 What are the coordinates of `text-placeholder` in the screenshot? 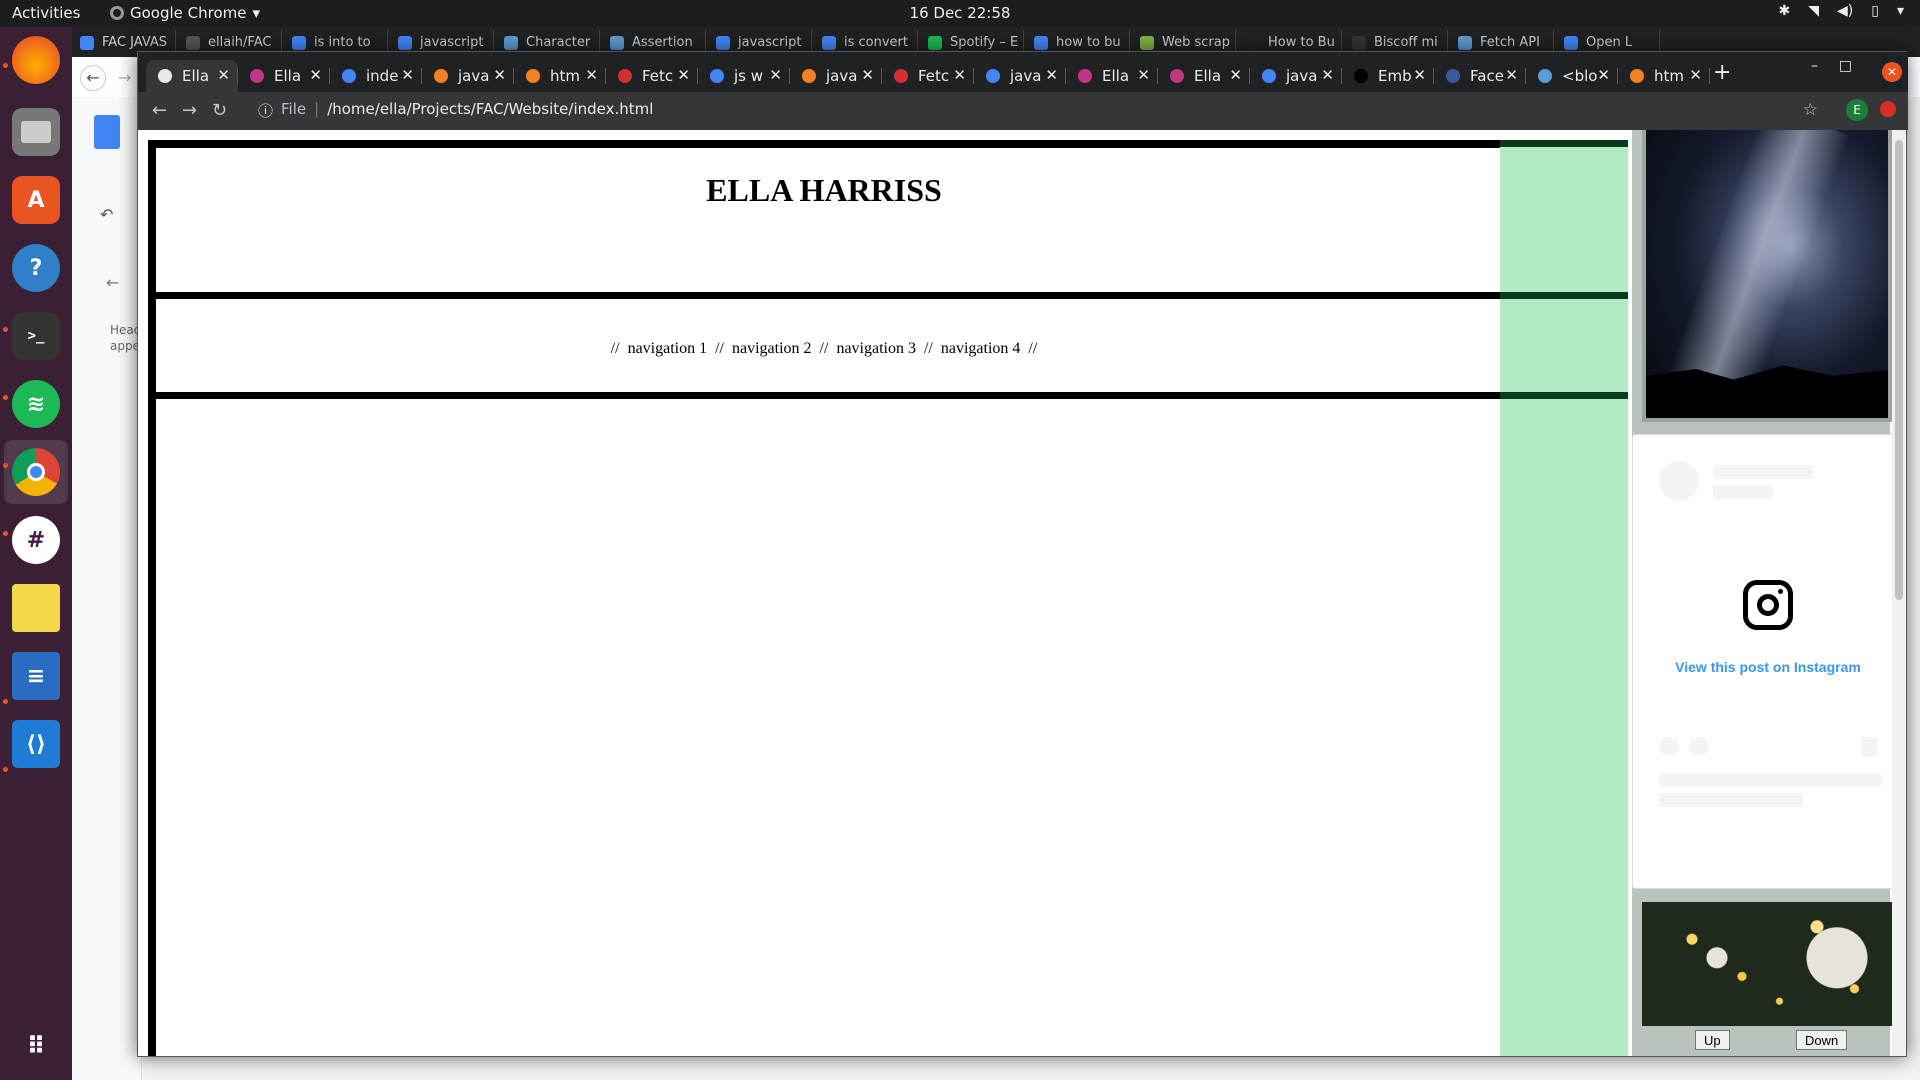 It's located at (1743, 492).